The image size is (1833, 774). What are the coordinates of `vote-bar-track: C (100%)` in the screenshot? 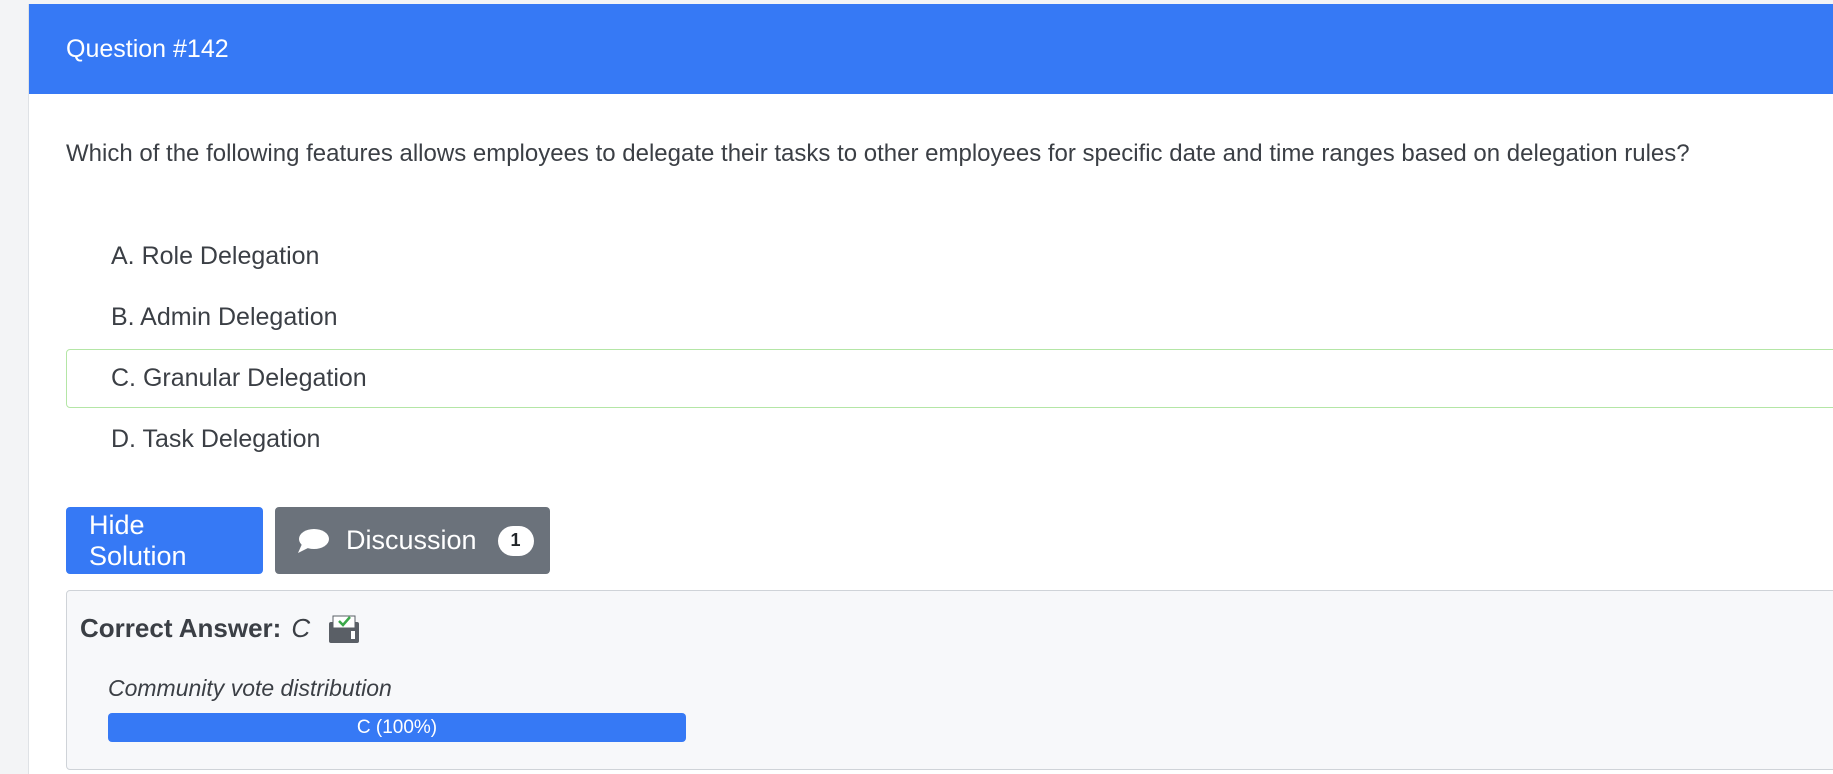 It's located at (397, 727).